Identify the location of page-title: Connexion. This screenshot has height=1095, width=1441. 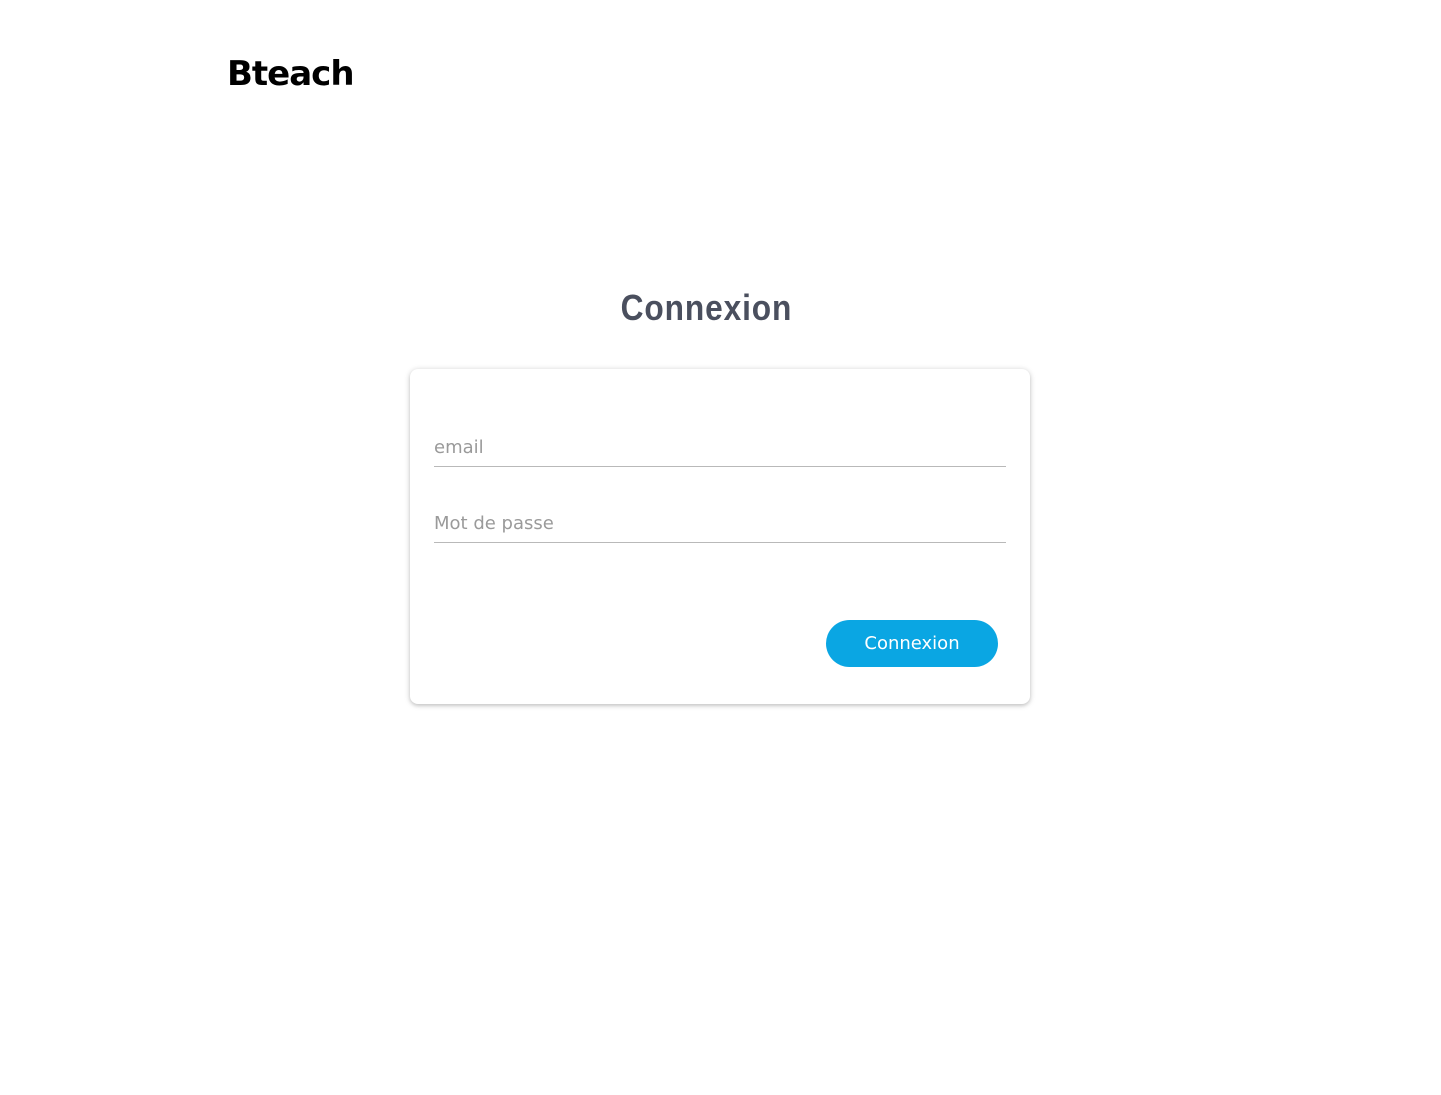
(706, 307).